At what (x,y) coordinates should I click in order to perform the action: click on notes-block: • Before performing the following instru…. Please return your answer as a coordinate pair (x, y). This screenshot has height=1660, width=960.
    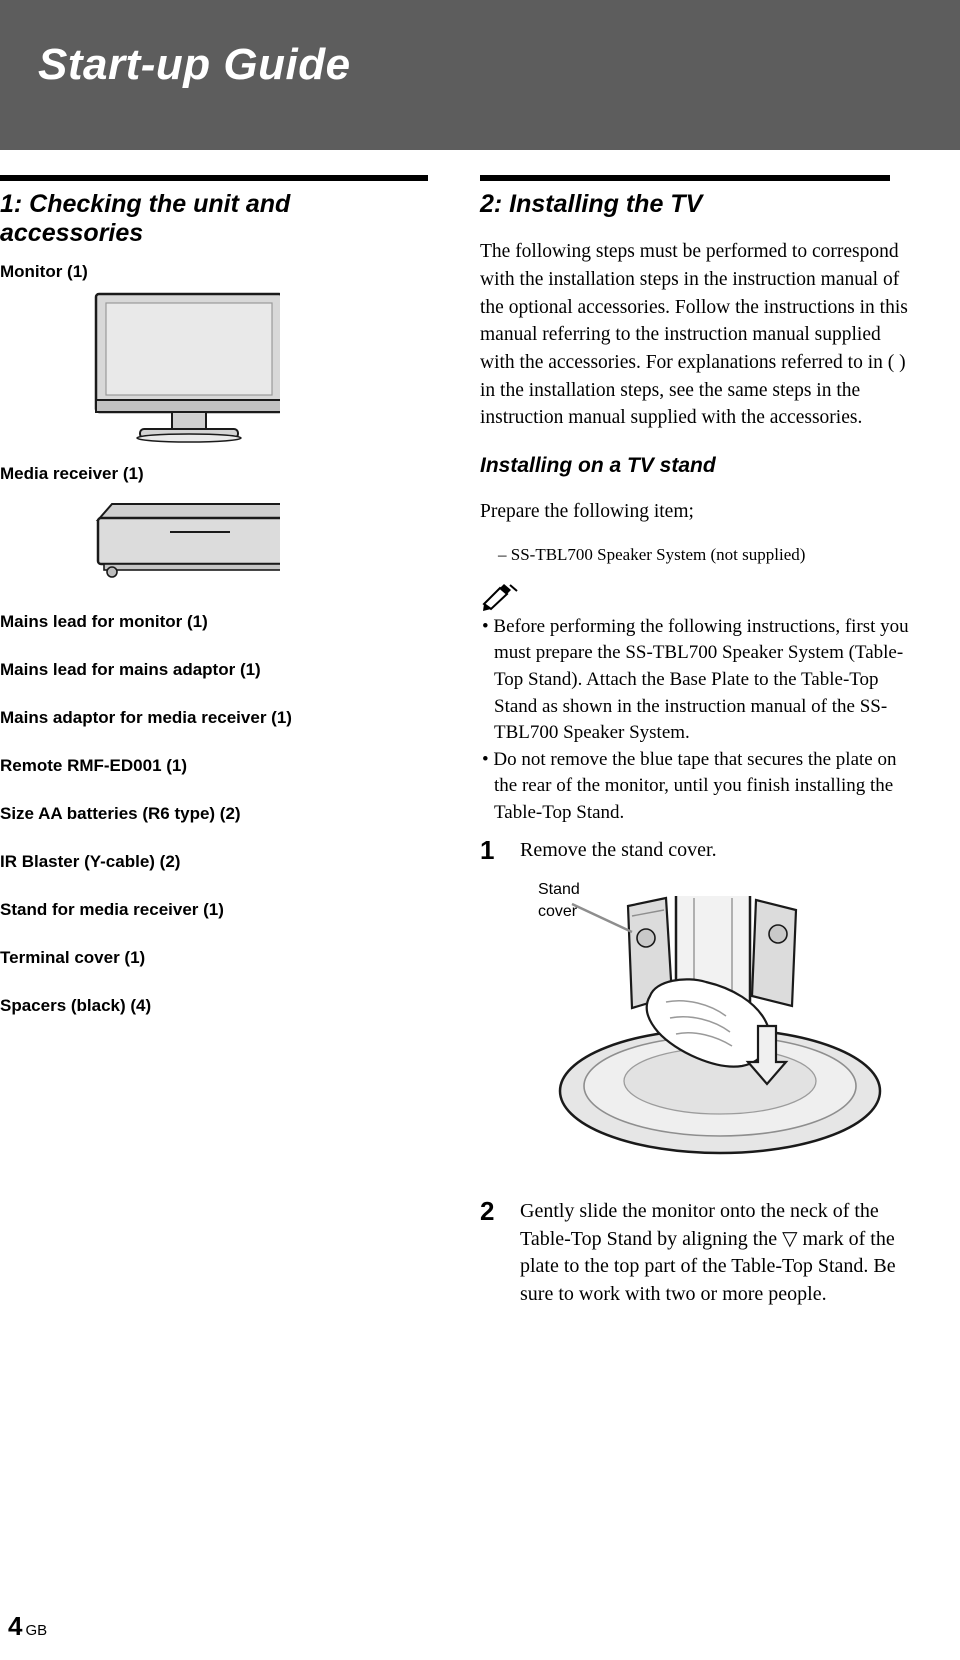
    Looking at the image, I should click on (700, 720).